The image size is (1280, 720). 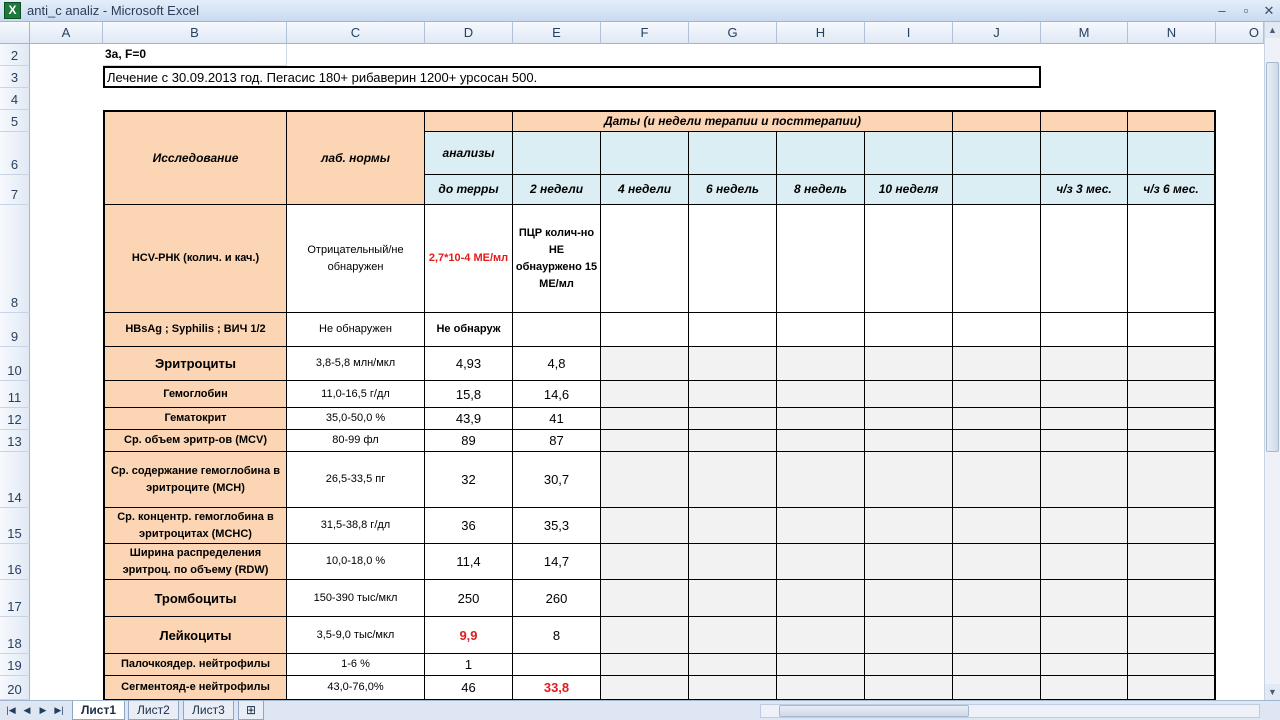 I want to click on header-week8: 8 недель, so click(x=821, y=190).